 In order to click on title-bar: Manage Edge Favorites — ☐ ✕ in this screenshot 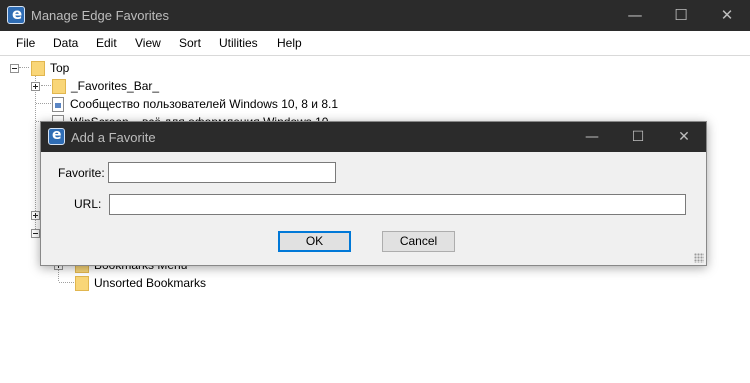, I will do `click(375, 15)`.